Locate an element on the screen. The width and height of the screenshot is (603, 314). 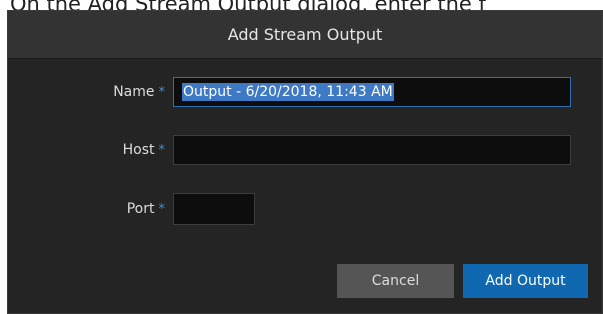
dialog-title: Add Stream Output is located at coordinates (305, 34).